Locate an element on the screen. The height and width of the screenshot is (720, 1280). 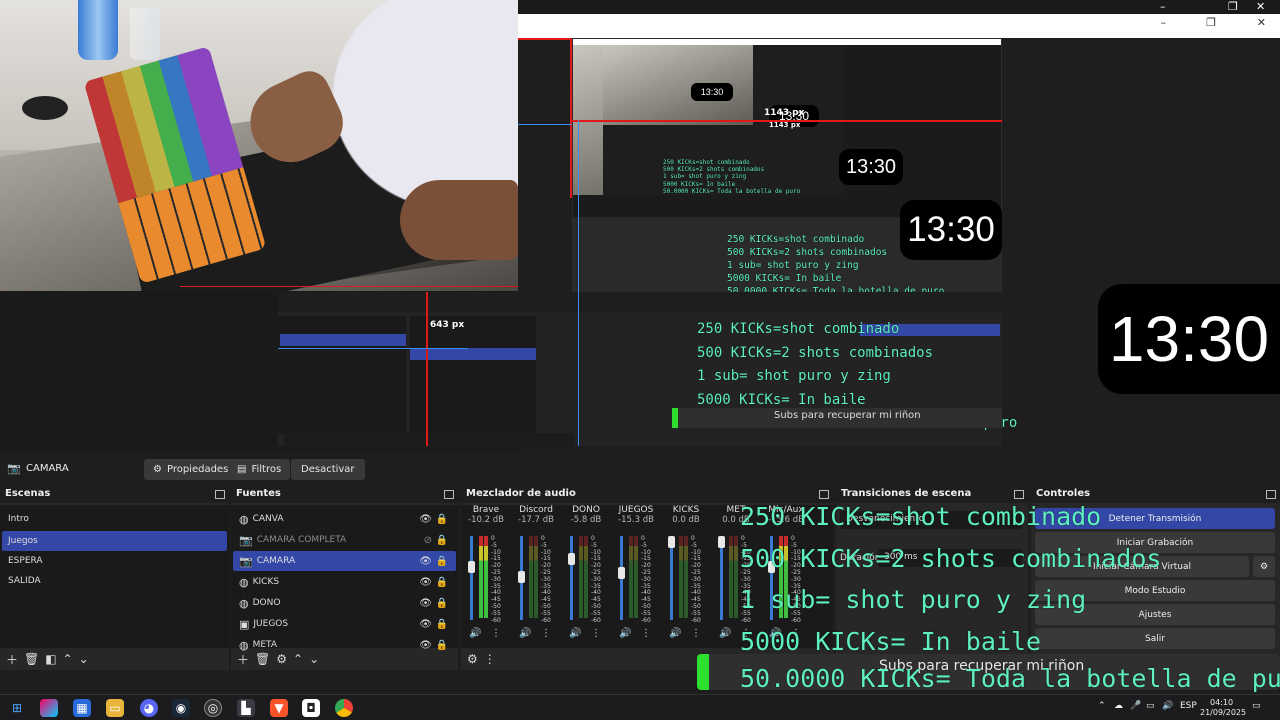
discord-icon: ◕ is located at coordinates (149, 708).